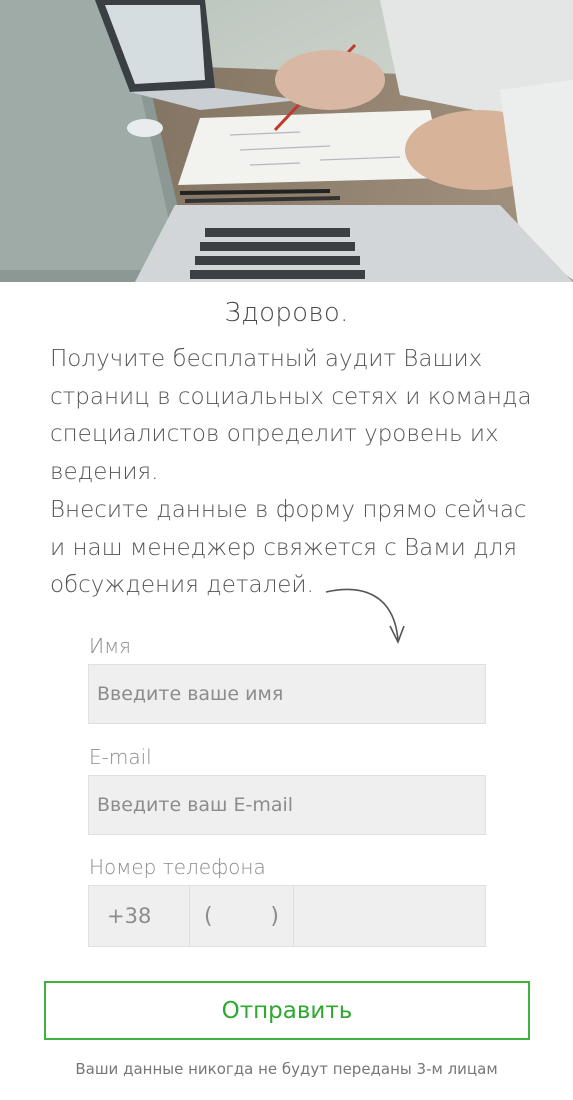  Describe the element at coordinates (286, 313) in the screenshot. I see `greeting-heading: Здорово.` at that location.